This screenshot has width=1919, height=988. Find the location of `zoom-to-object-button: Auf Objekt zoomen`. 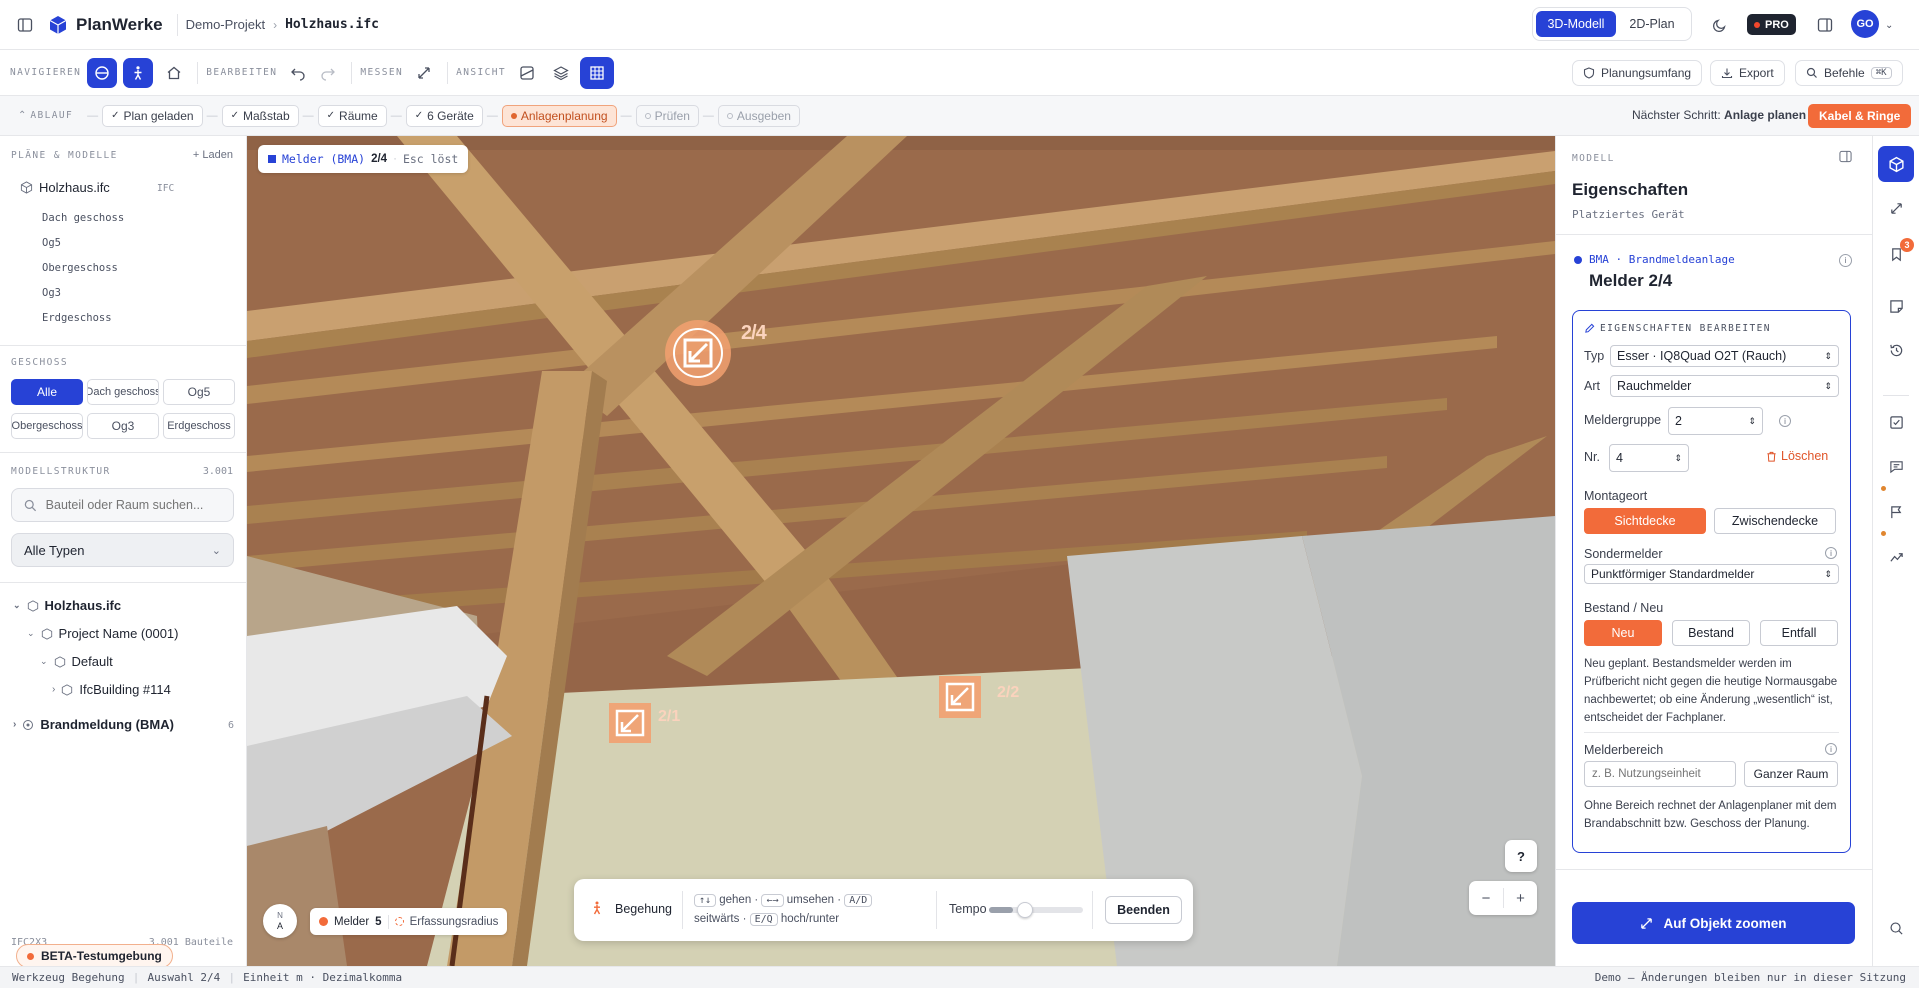

zoom-to-object-button: Auf Objekt zoomen is located at coordinates (1713, 923).